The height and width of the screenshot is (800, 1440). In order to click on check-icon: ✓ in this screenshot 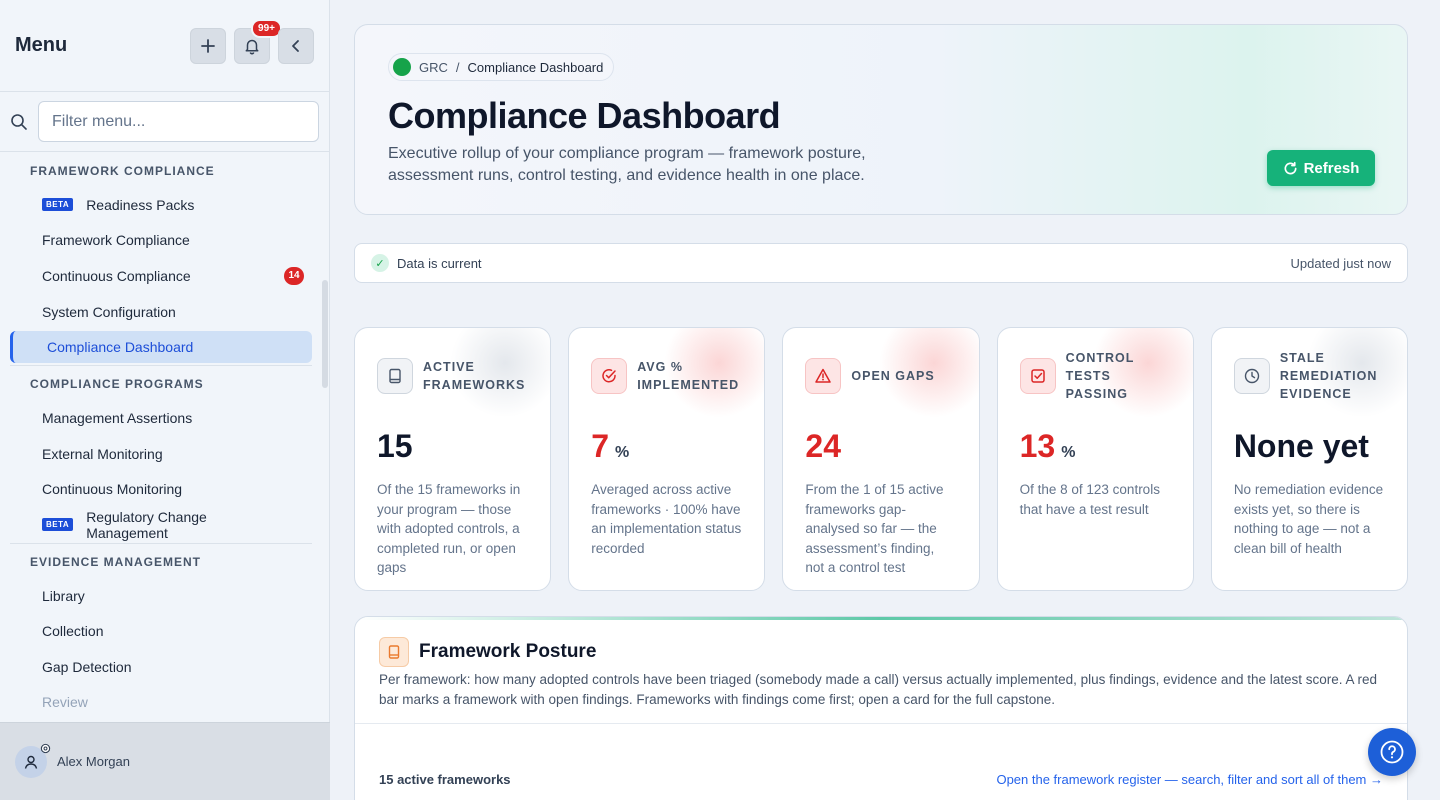, I will do `click(380, 263)`.